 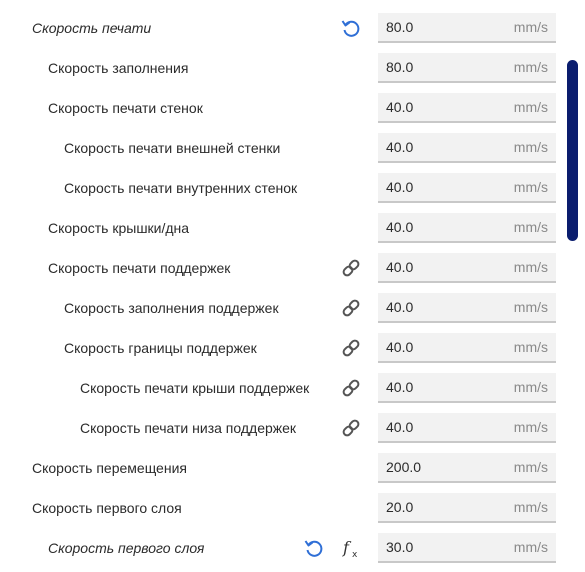 What do you see at coordinates (285, 468) in the screenshot?
I see `setting-row-travel-speed: Скорость перемещения 200.0 mm/s` at bounding box center [285, 468].